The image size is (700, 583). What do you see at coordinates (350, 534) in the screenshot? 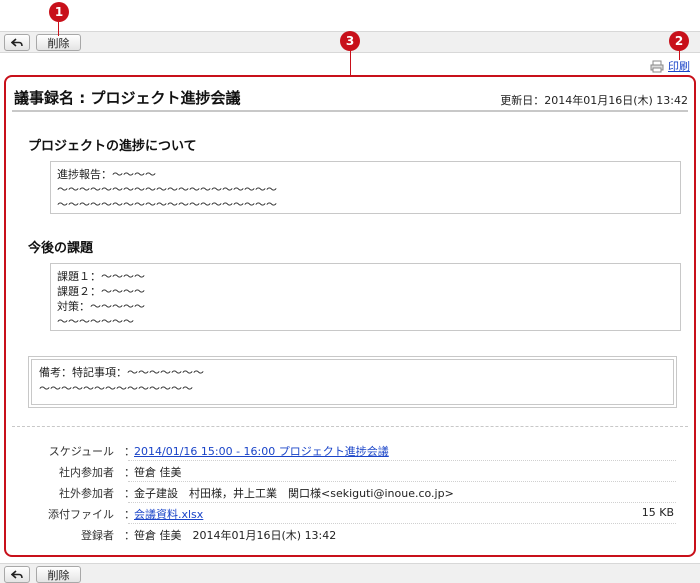
I see `property-row-registrant: 登録者 ： 笹倉 佳美 2014年01月16日(木) 13:42` at bounding box center [350, 534].